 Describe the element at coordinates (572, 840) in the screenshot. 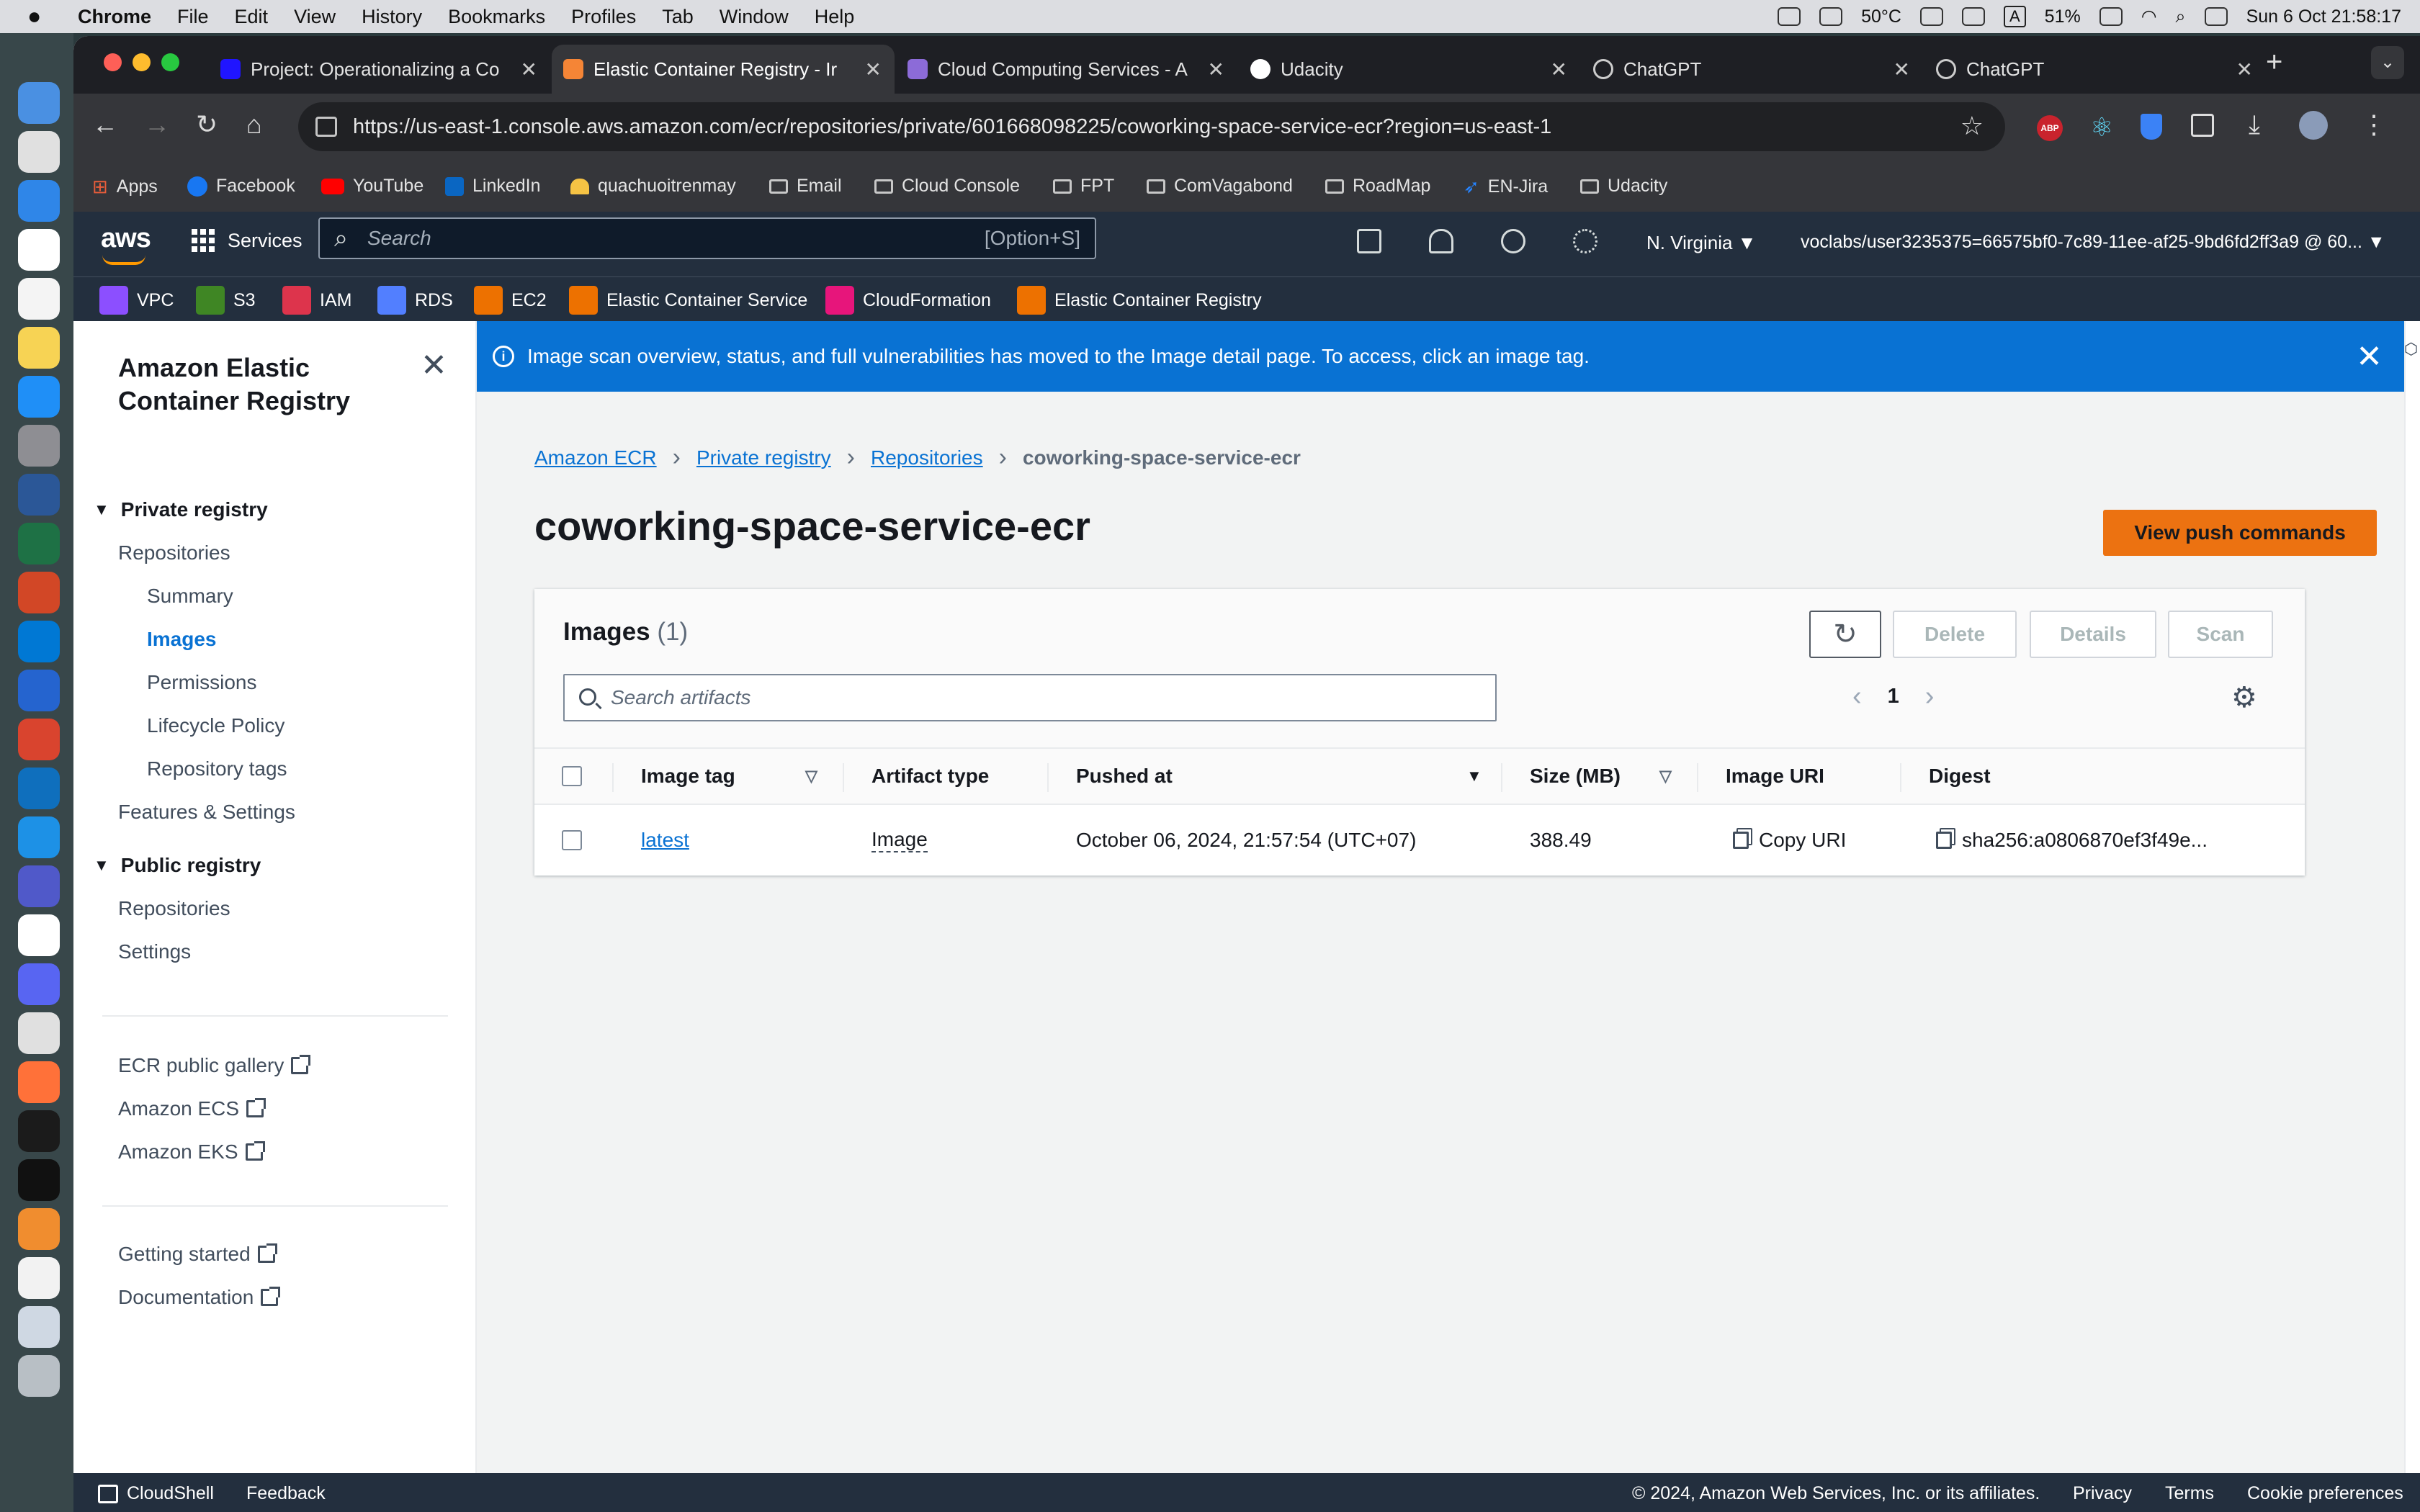

I see `row-select-checkbox` at that location.